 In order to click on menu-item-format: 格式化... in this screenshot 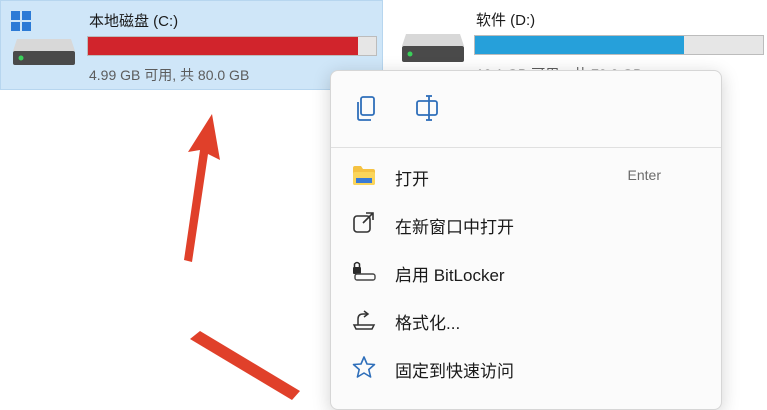, I will do `click(526, 319)`.